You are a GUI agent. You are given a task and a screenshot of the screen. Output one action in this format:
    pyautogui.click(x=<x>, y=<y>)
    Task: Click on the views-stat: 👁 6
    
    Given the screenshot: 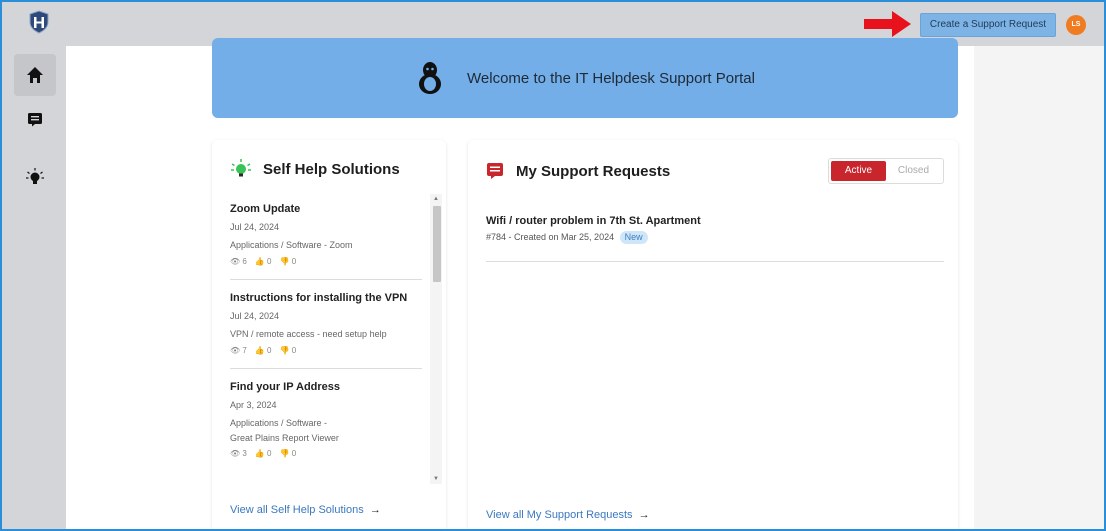 What is the action you would take?
    pyautogui.click(x=238, y=261)
    